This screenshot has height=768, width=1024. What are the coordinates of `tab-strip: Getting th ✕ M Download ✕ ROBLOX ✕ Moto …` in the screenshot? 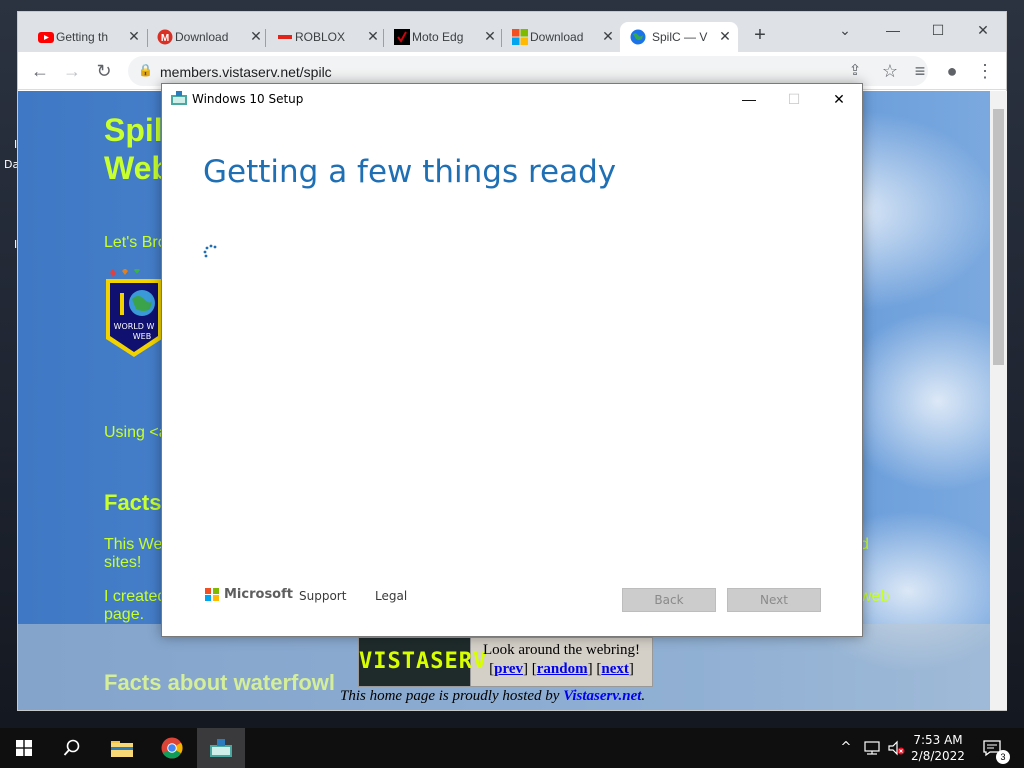 It's located at (512, 32).